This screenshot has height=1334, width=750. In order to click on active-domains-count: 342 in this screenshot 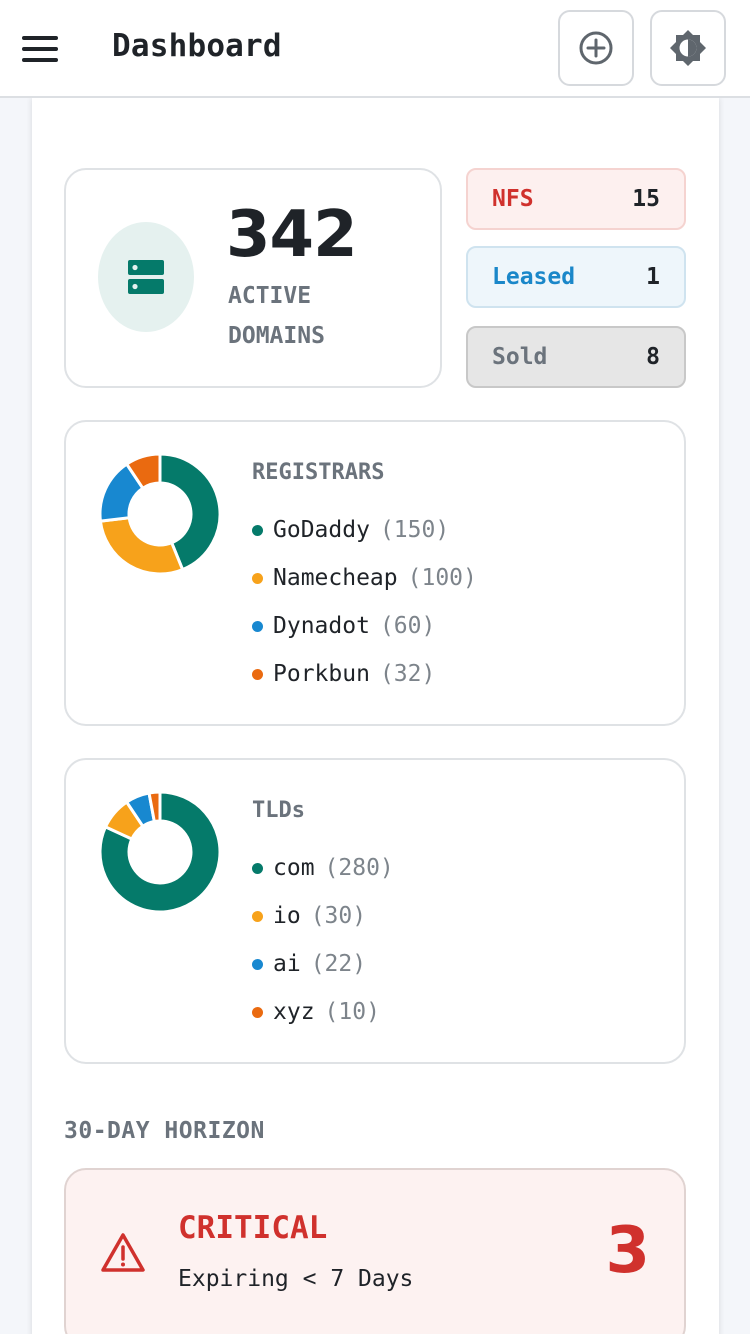, I will do `click(292, 235)`.